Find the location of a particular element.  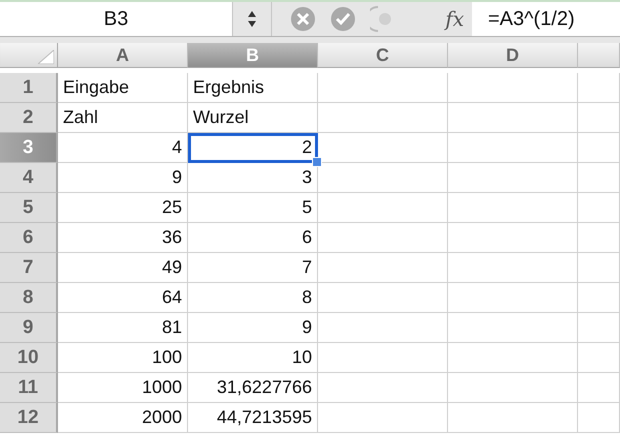

row-header: 4 is located at coordinates (29, 178).